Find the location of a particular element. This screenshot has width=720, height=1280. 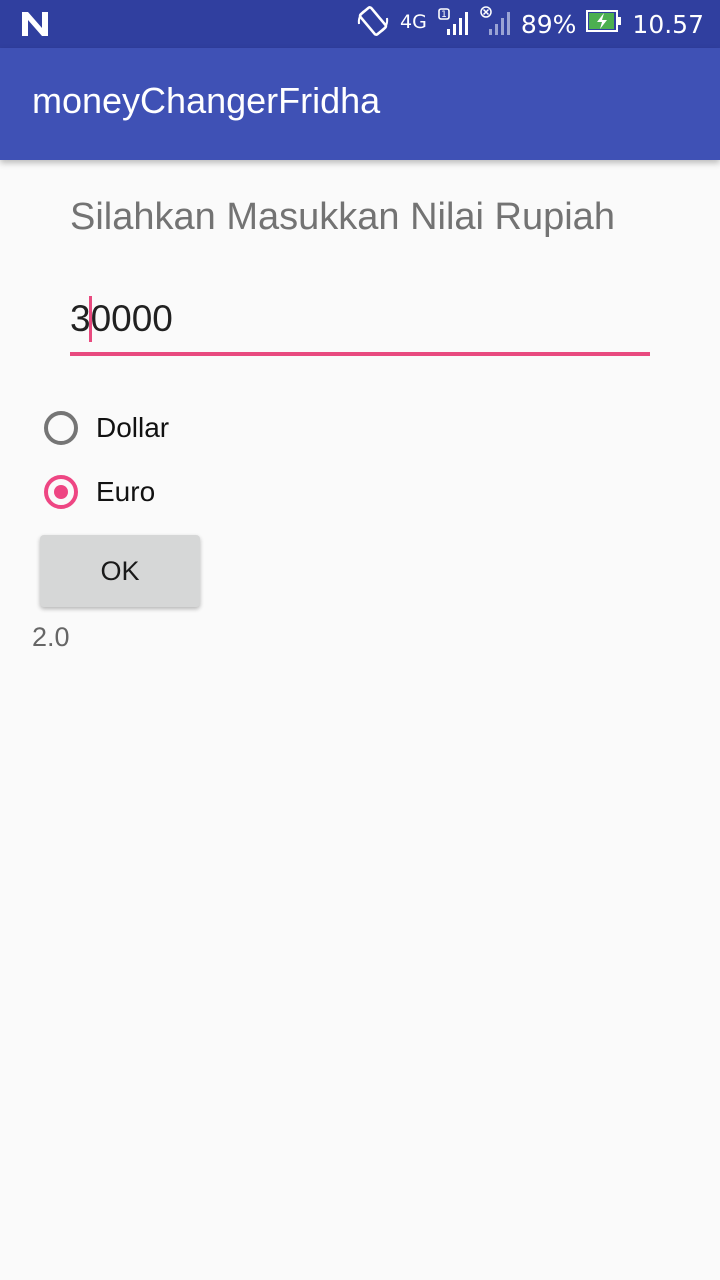

battery-charging-icon is located at coordinates (604, 24).